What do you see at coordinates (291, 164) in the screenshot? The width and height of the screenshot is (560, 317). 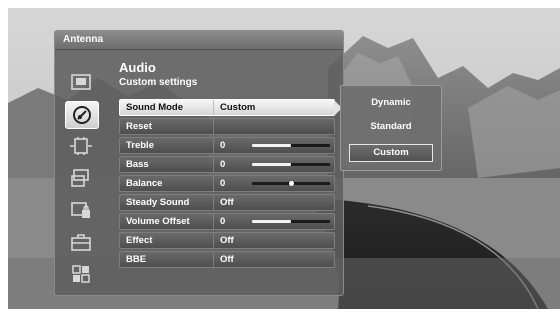 I see `bass-slider` at bounding box center [291, 164].